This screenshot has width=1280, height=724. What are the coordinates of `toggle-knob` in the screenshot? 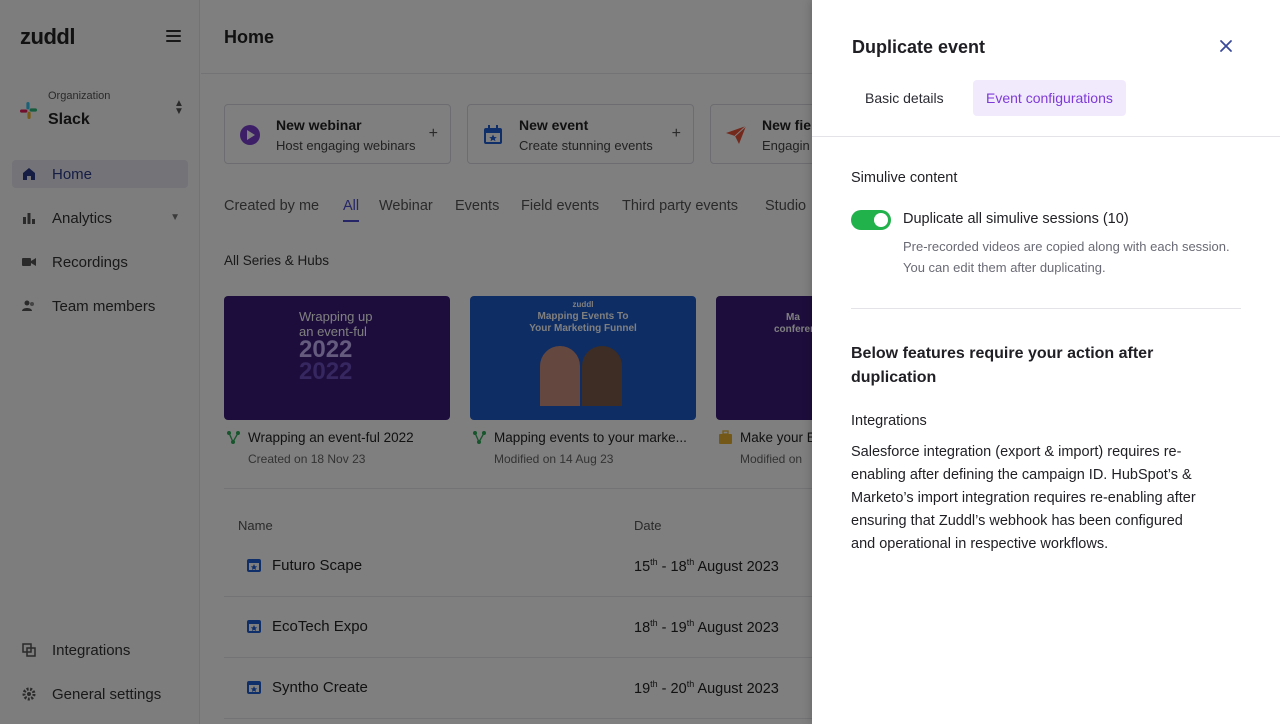 It's located at (881, 220).